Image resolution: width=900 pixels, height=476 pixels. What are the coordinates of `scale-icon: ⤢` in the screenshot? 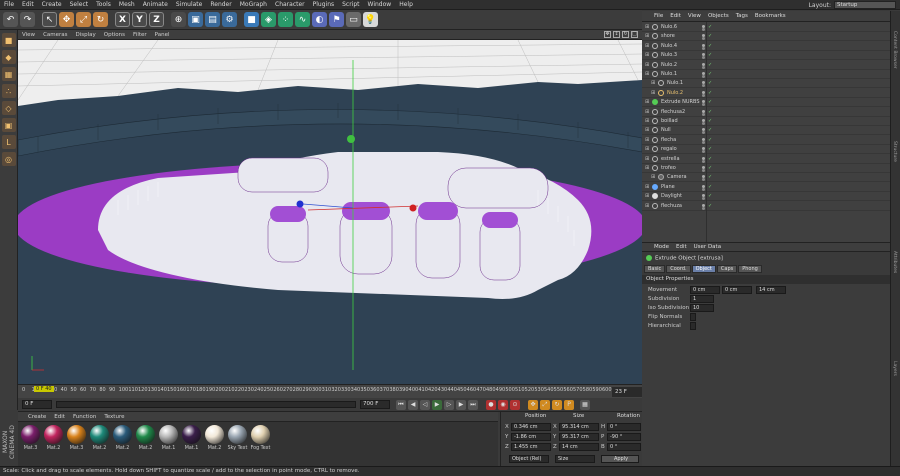 It's located at (83, 19).